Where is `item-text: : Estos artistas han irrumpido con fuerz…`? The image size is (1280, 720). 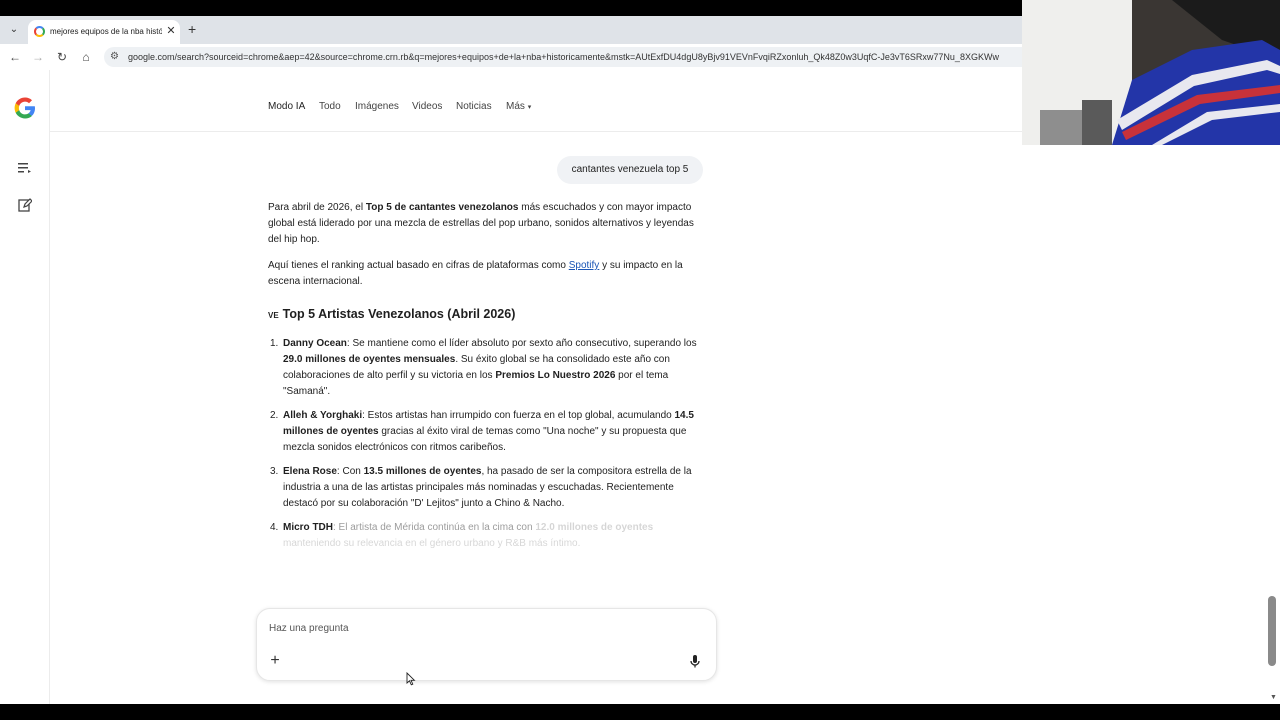 item-text: : Estos artistas han irrumpido con fuerz… is located at coordinates (518, 415).